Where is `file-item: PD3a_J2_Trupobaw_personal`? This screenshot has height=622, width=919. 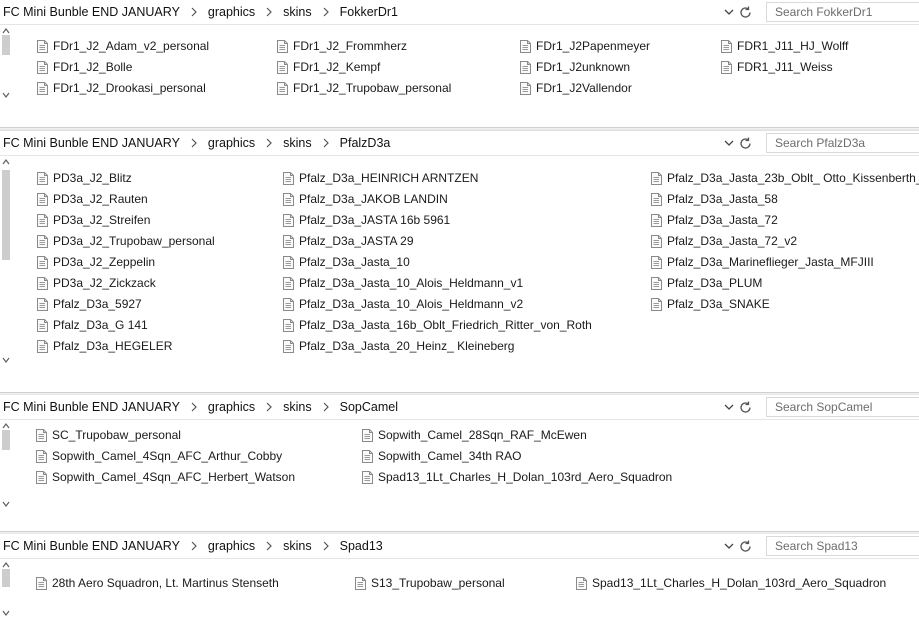 file-item: PD3a_J2_Trupobaw_personal is located at coordinates (126, 241).